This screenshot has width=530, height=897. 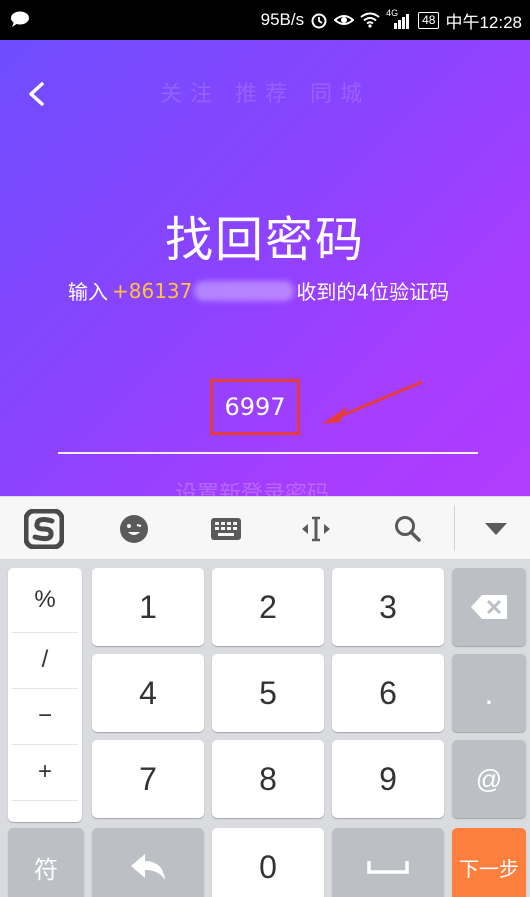 I want to click on symbol-key-plus: +, so click(x=45, y=772).